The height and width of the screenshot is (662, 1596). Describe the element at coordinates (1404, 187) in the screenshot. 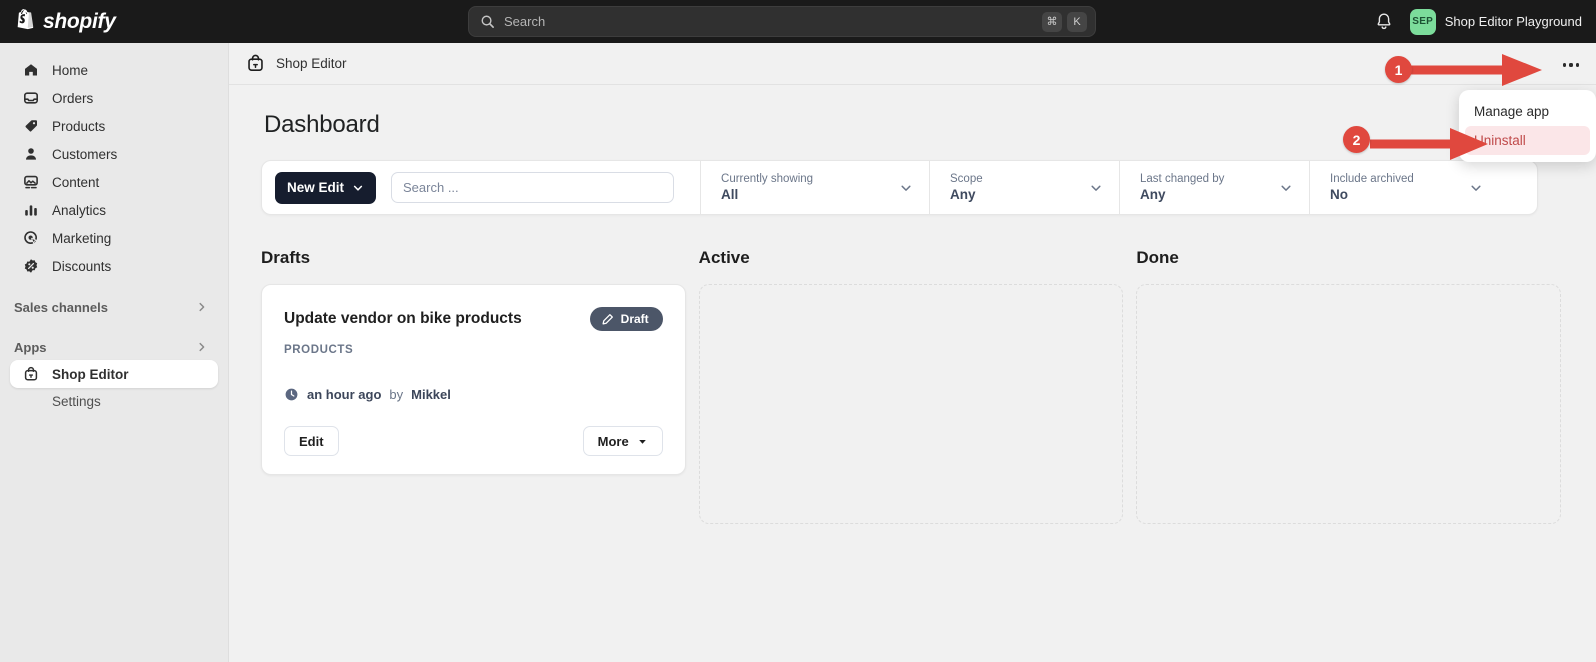

I see `filter-include-archived: Include archived No` at that location.